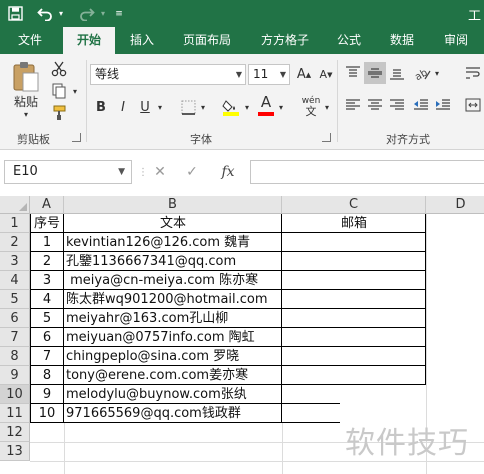 Image resolution: width=484 pixels, height=474 pixels. I want to click on svg-text: ab, so click(421, 74).